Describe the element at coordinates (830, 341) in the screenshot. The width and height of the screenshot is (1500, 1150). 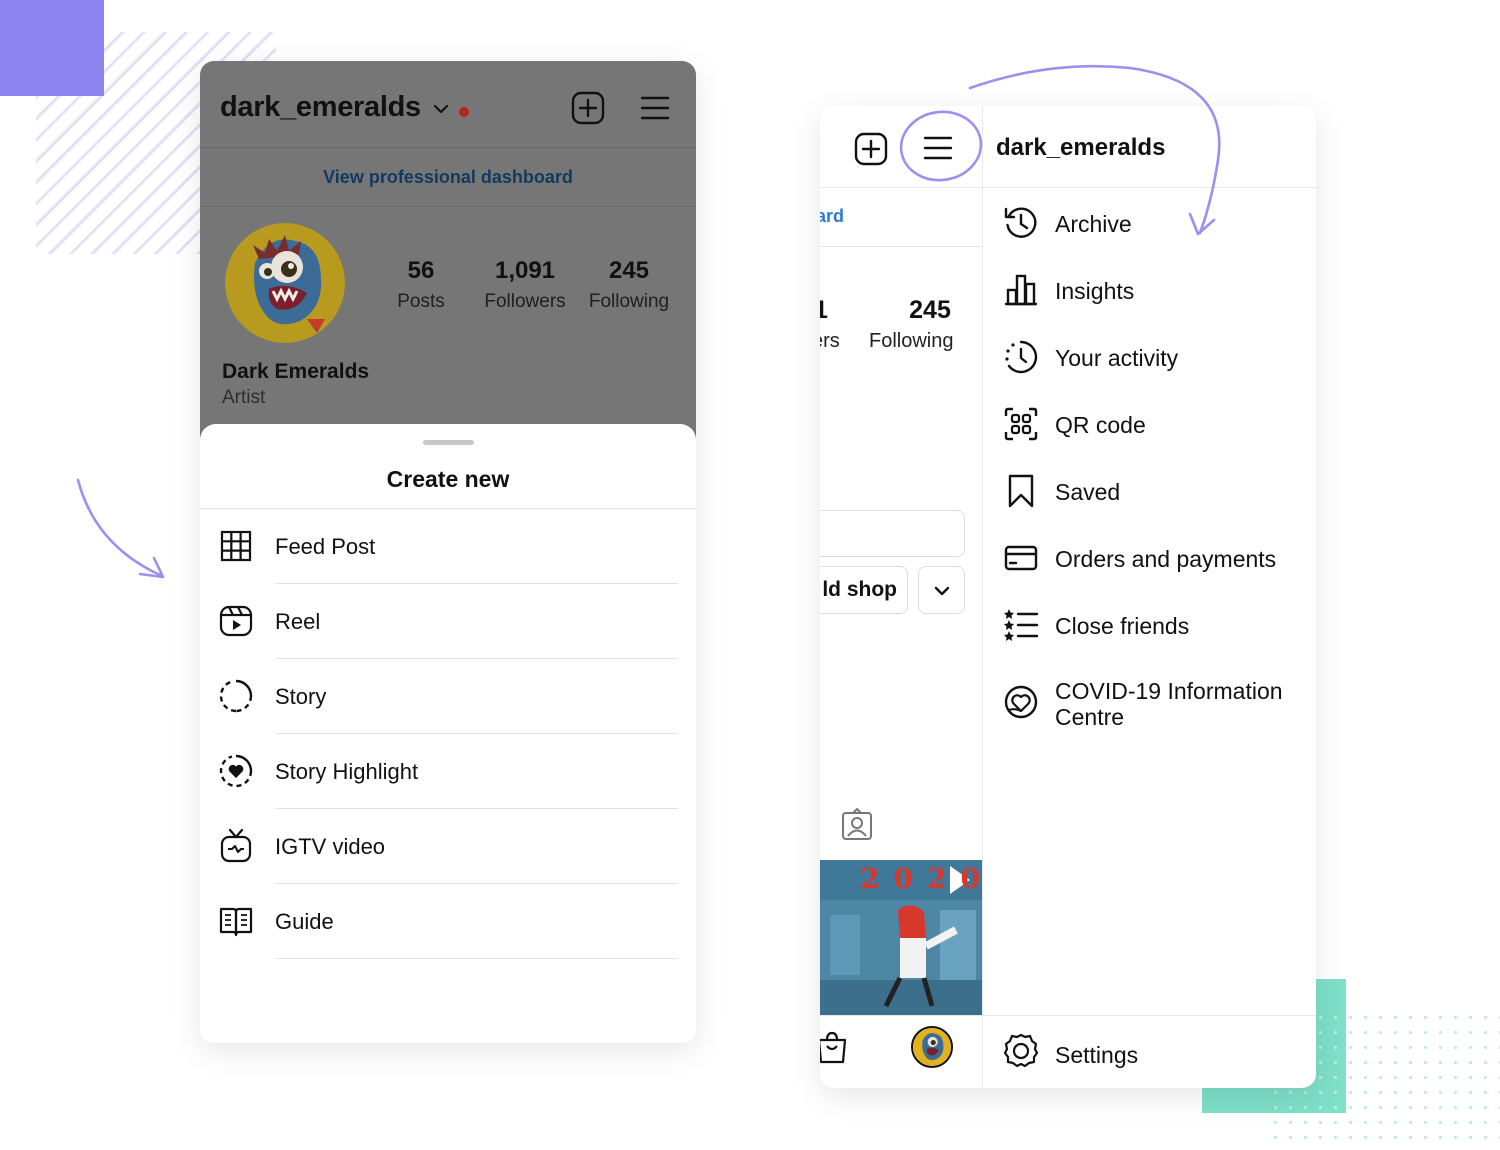
I see `stat-followers-label-partial: ers` at that location.